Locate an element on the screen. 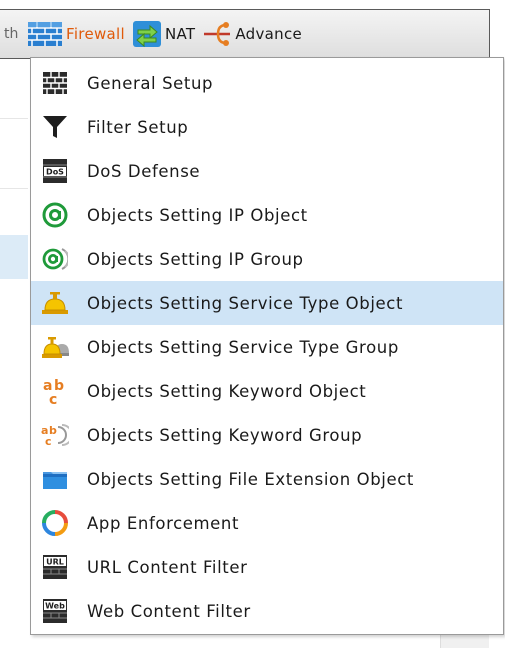  abc-keyword-group-icon: a b c is located at coordinates (55, 435).